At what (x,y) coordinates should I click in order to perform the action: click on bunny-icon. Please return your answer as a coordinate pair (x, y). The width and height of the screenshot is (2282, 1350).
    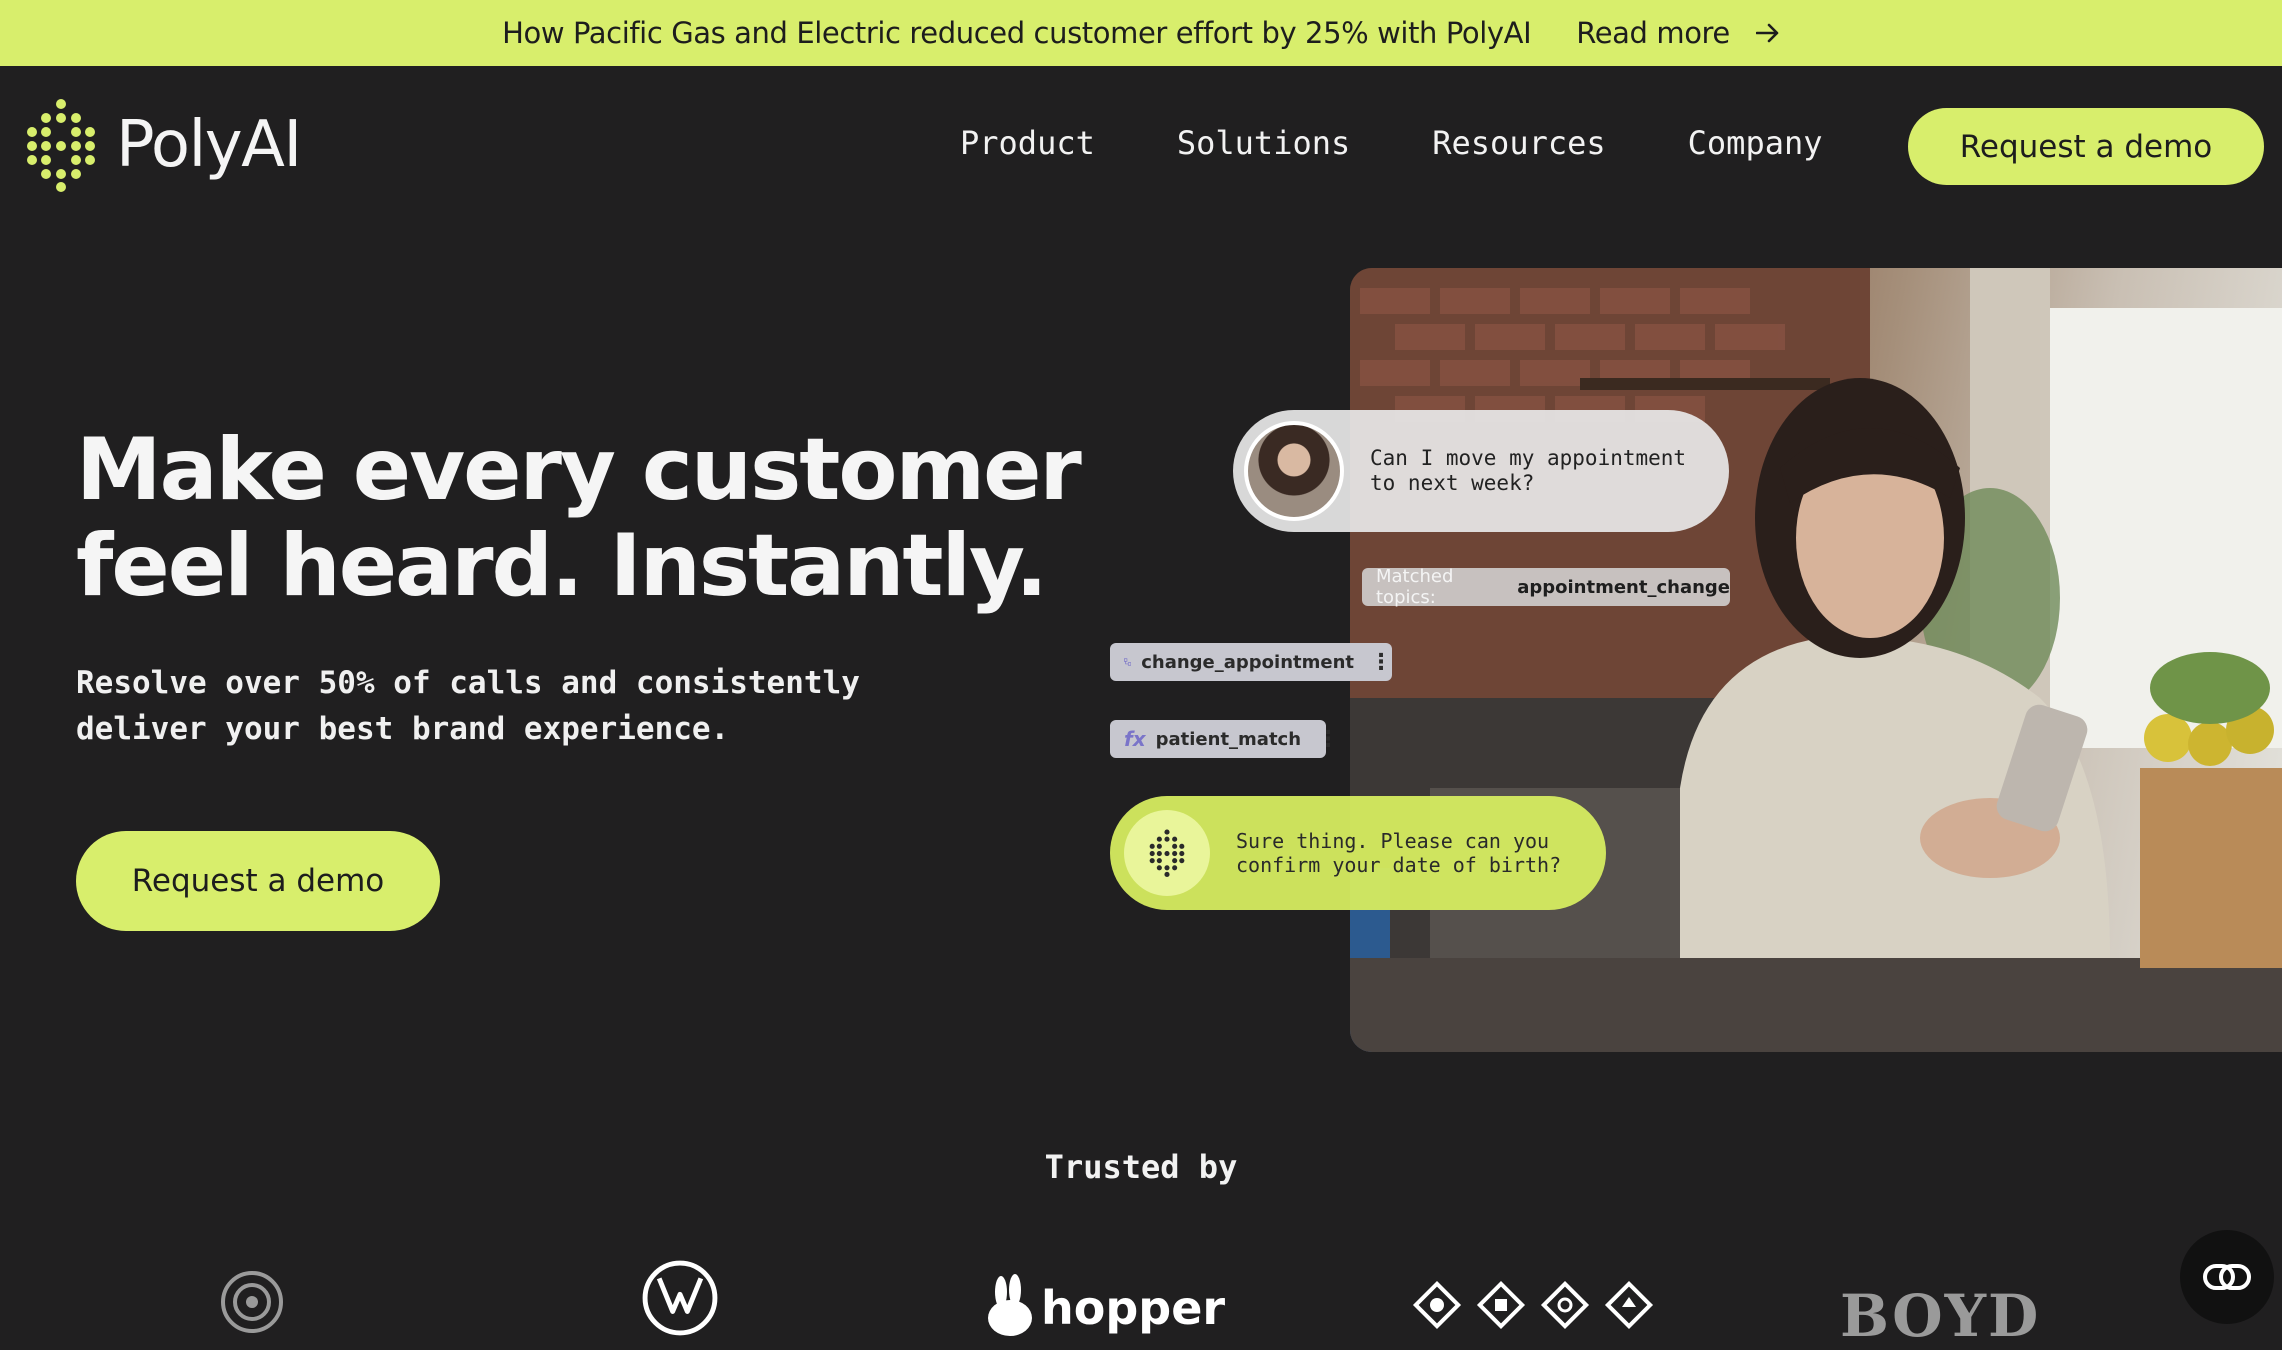
    Looking at the image, I should click on (1010, 1305).